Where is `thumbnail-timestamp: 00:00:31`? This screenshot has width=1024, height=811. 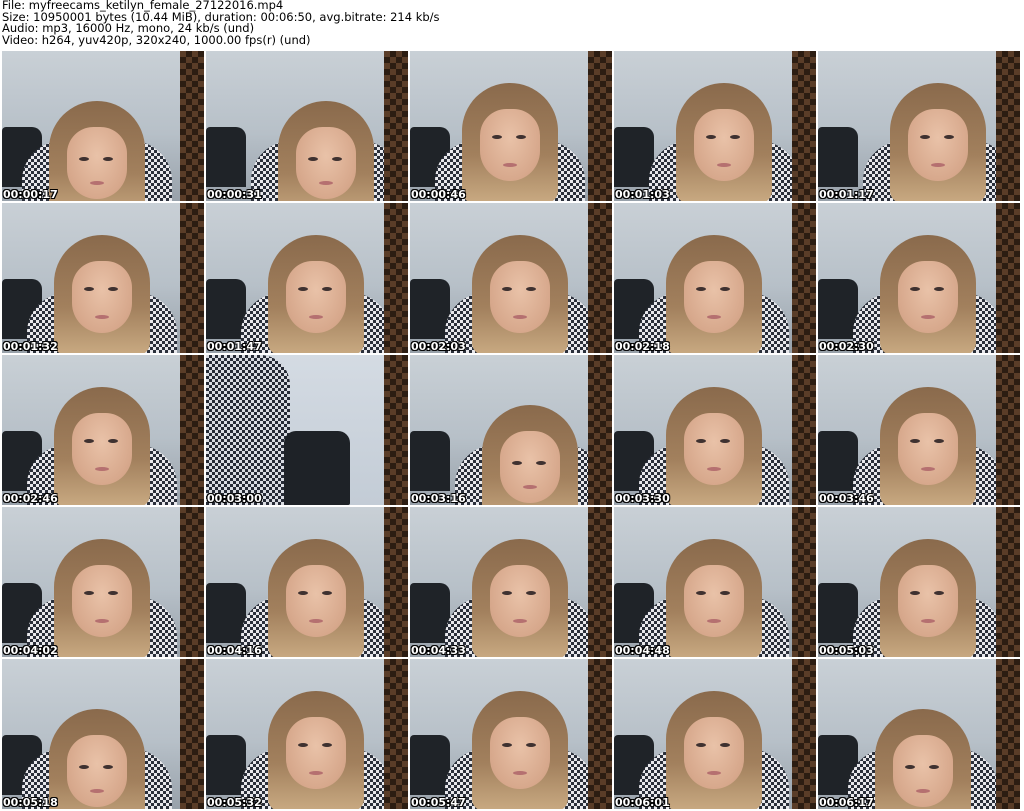 thumbnail-timestamp: 00:00:31 is located at coordinates (234, 194).